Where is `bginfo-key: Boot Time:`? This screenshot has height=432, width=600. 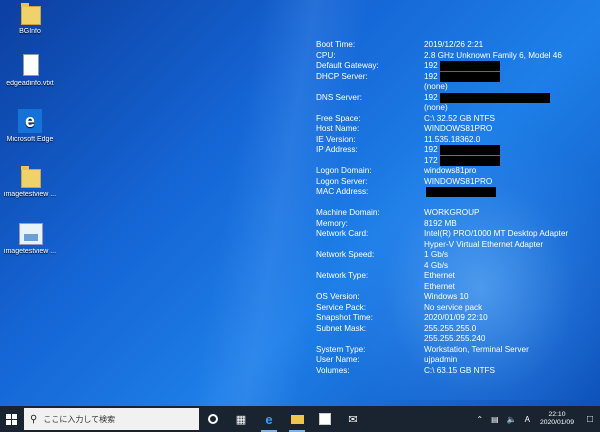
bginfo-key: Boot Time: is located at coordinates (336, 44).